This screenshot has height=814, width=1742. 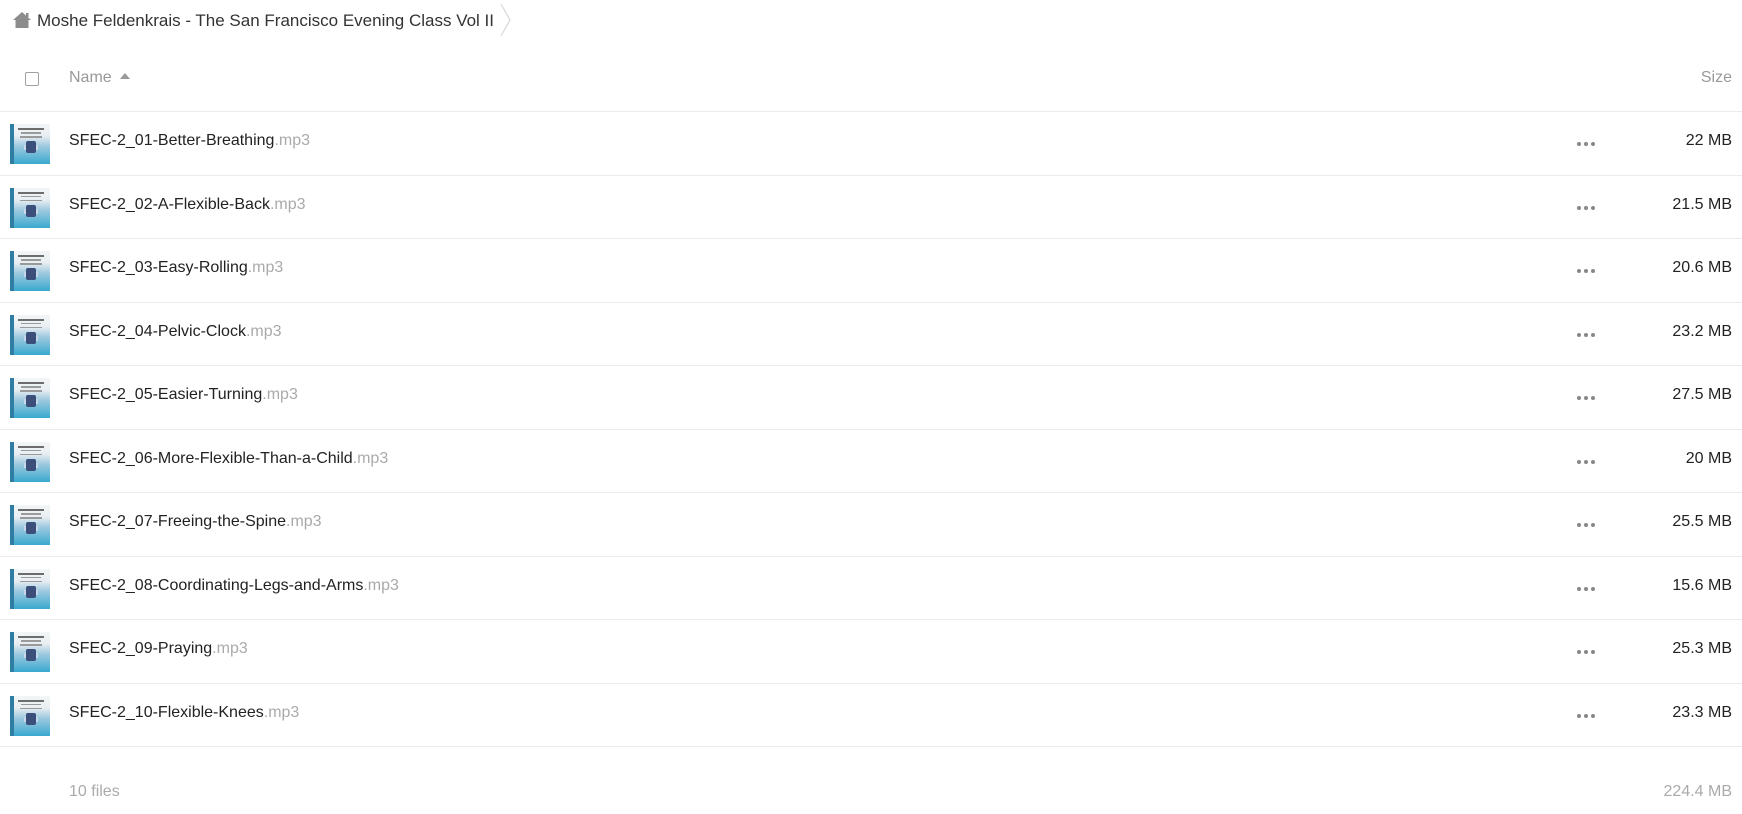 I want to click on file-name-base: SFEC-2_09-Praying, so click(x=141, y=648).